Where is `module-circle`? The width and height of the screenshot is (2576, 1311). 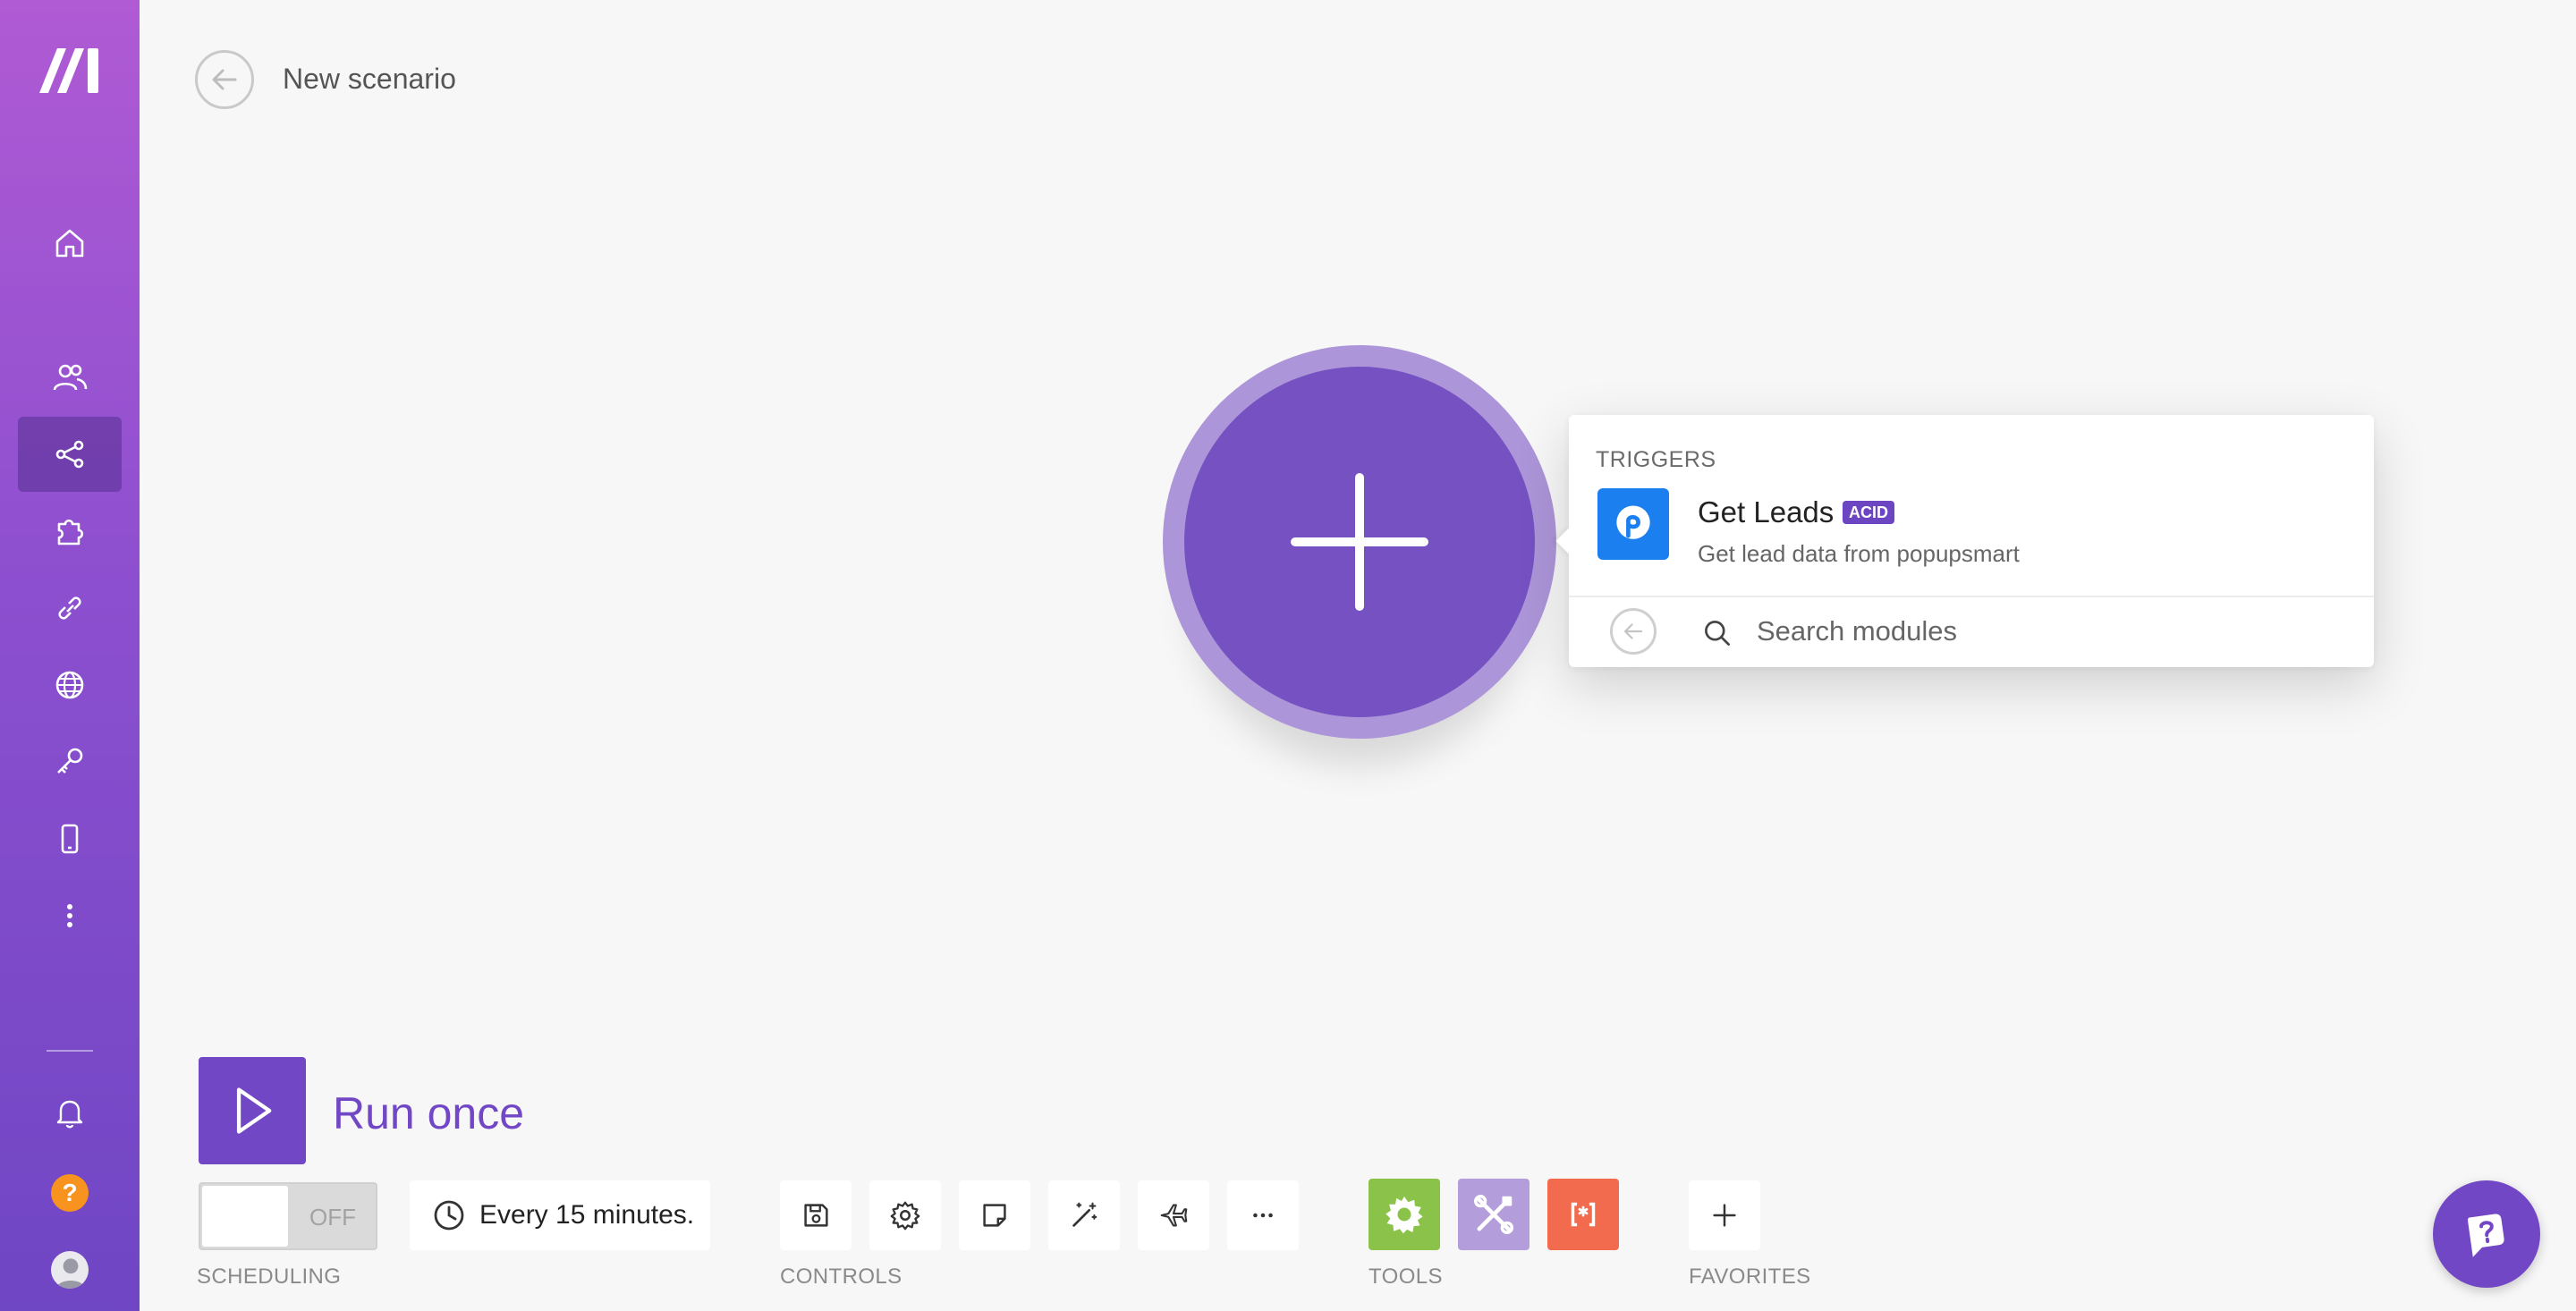
module-circle is located at coordinates (1359, 542).